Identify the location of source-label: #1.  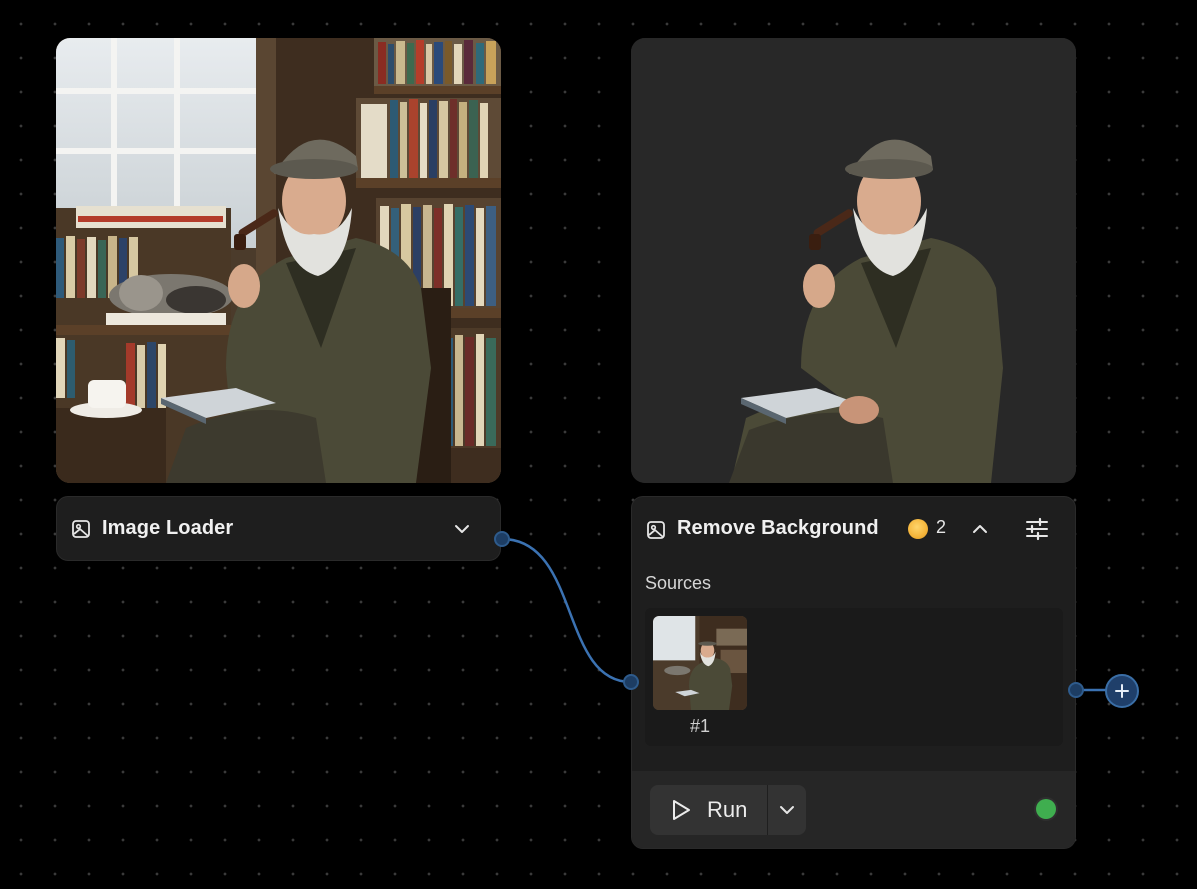
(700, 726).